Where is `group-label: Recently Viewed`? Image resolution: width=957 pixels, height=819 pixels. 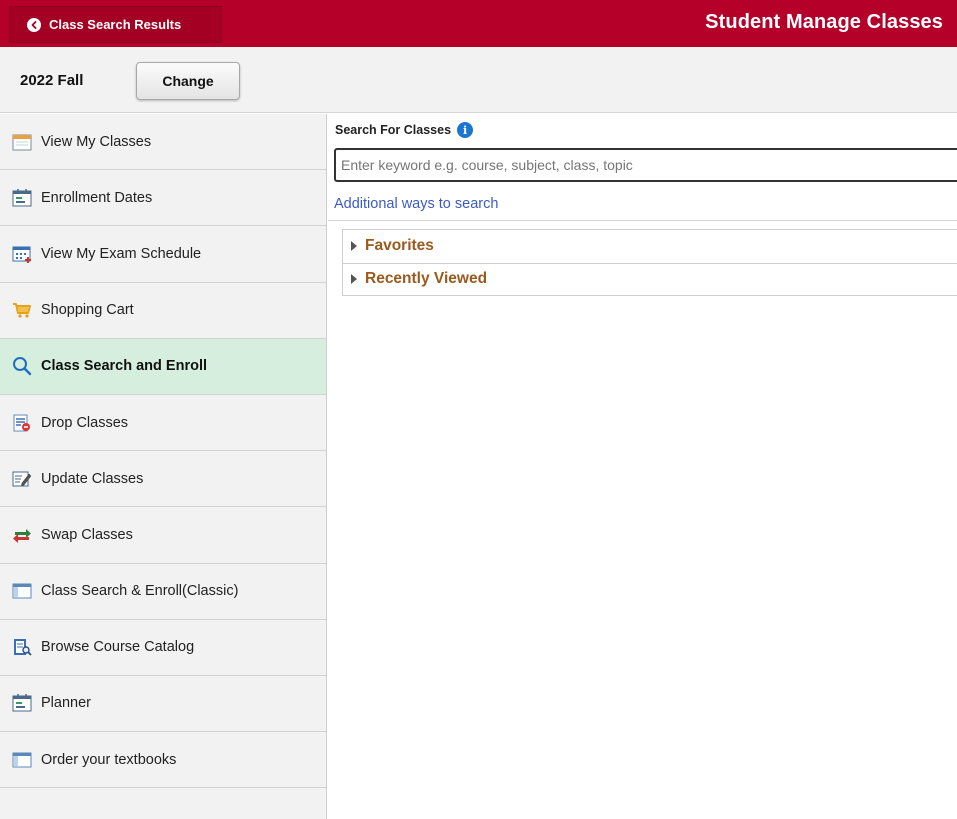 group-label: Recently Viewed is located at coordinates (426, 279).